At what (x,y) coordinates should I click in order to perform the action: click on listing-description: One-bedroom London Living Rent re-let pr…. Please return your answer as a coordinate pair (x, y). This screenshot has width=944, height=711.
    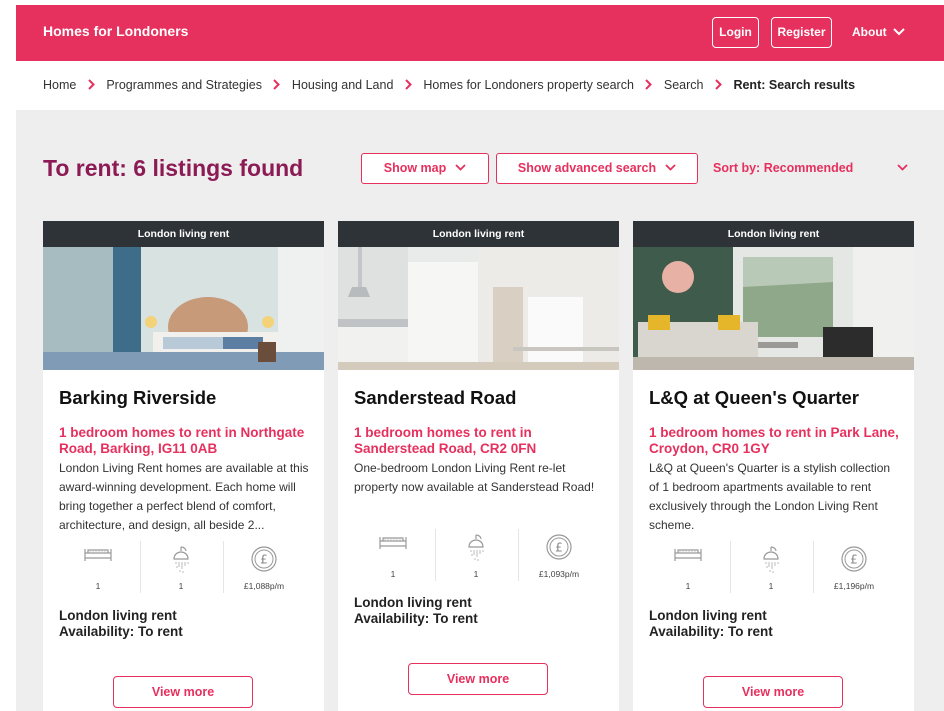
    Looking at the image, I should click on (474, 477).